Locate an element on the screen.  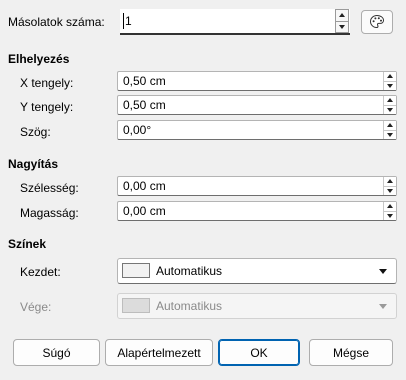
copies-input: 1 is located at coordinates (235, 22).